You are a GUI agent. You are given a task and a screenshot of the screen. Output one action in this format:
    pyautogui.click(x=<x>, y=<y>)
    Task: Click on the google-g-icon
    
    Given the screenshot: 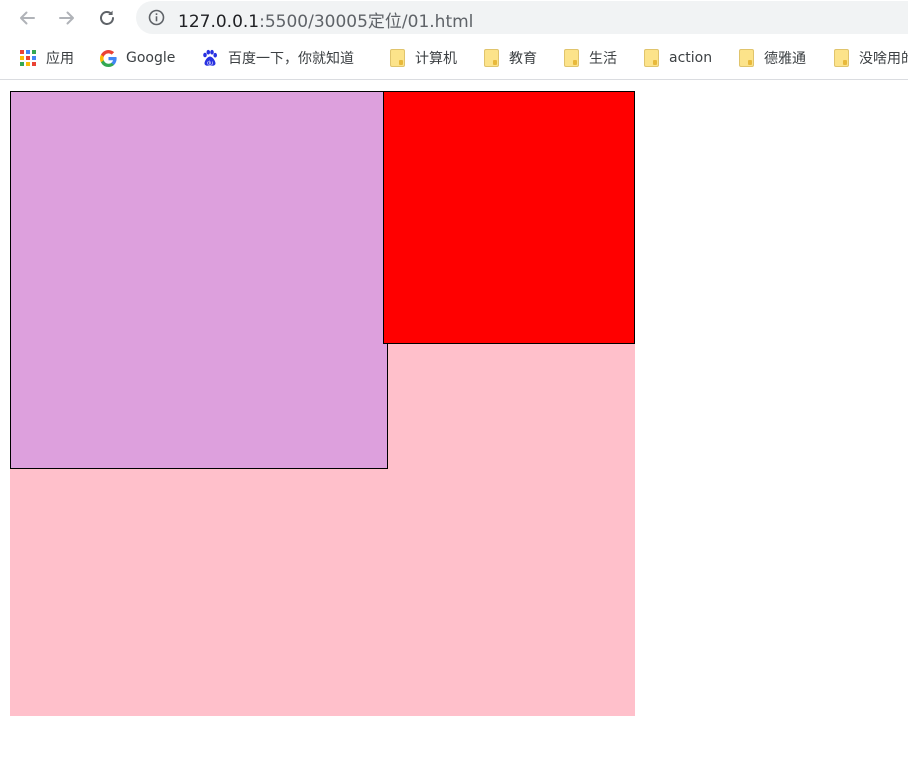 What is the action you would take?
    pyautogui.click(x=108, y=58)
    